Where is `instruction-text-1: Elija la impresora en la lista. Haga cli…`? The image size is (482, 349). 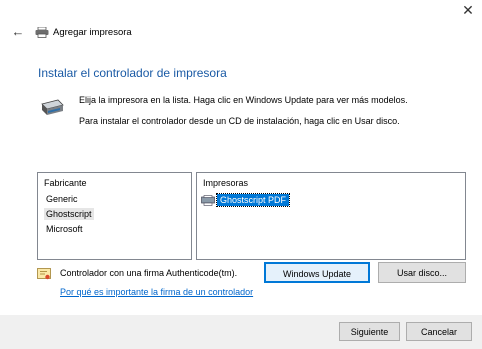 instruction-text-1: Elija la impresora en la lista. Haga cli… is located at coordinates (243, 100).